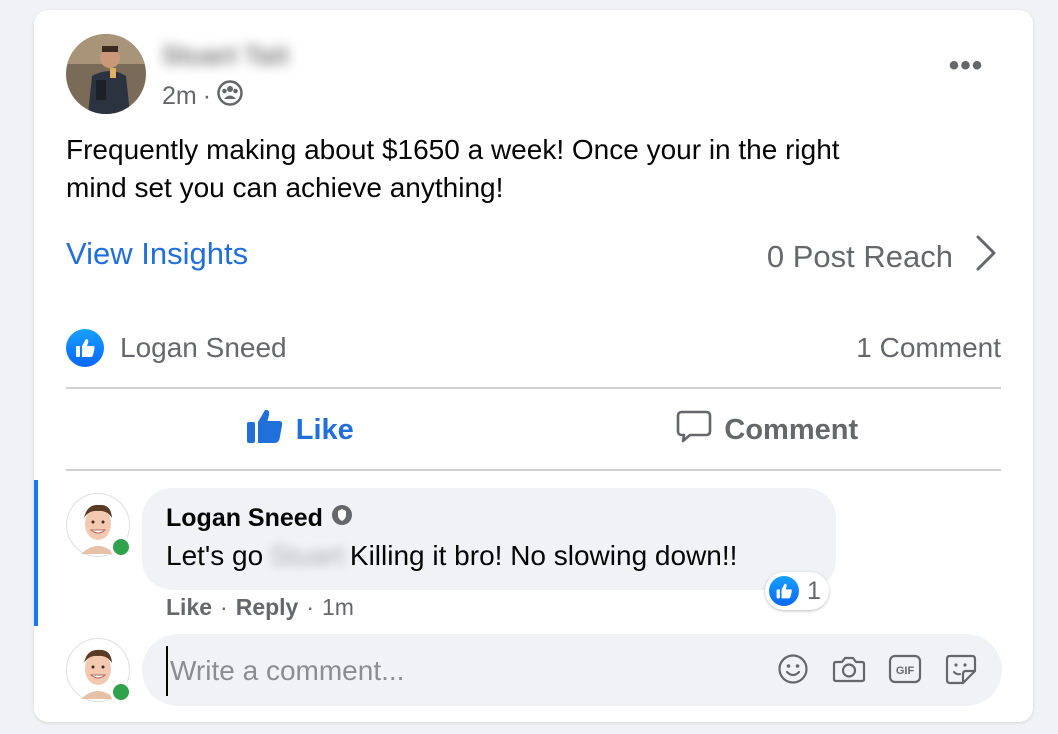  I want to click on post-reach-label: 0 Post Reach, so click(859, 256).